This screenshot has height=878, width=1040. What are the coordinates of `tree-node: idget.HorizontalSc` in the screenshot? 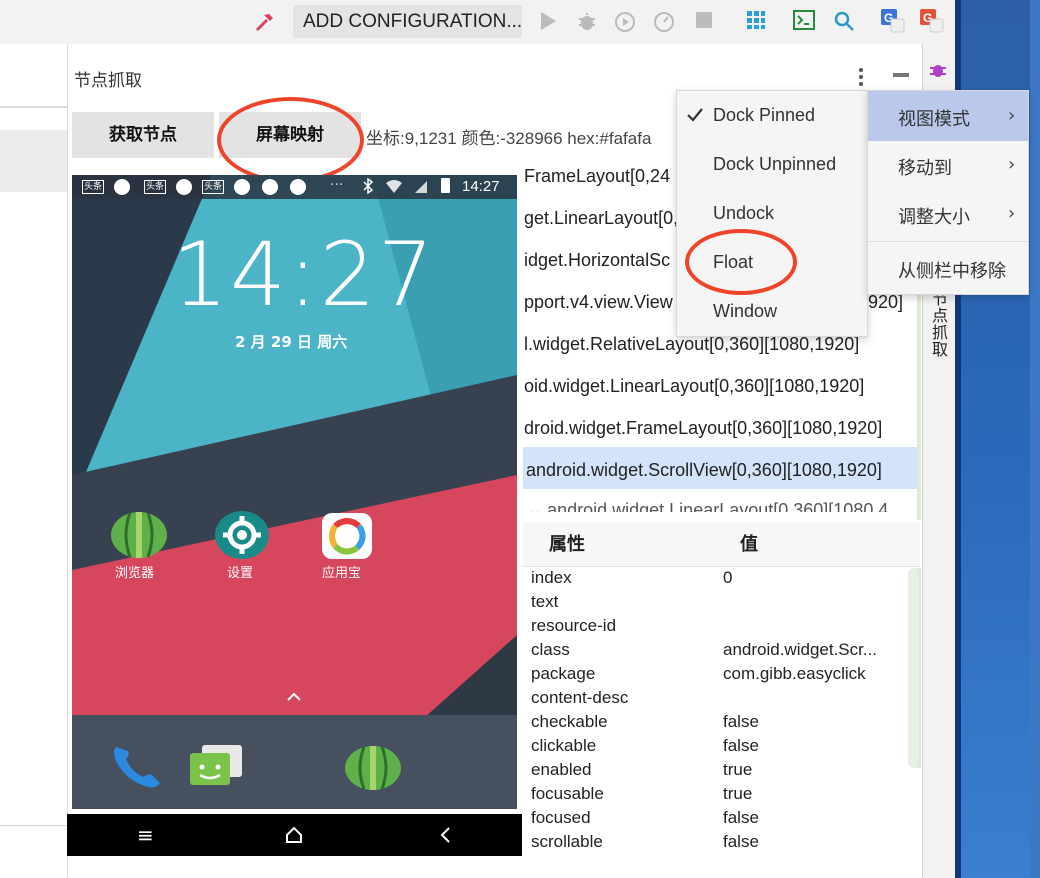 It's located at (597, 260).